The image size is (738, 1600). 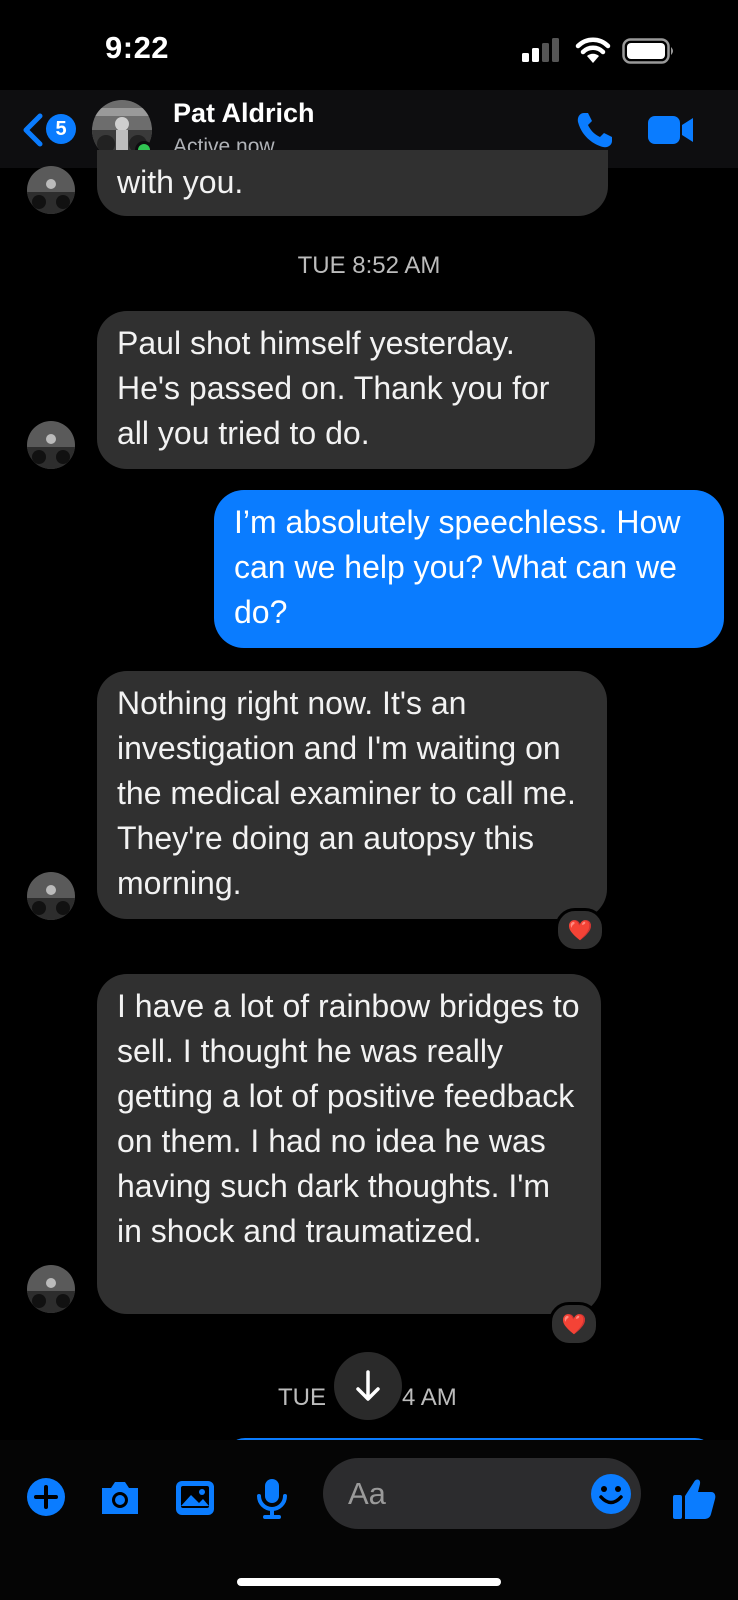 I want to click on timestamp-left: TUE, so click(x=302, y=1397).